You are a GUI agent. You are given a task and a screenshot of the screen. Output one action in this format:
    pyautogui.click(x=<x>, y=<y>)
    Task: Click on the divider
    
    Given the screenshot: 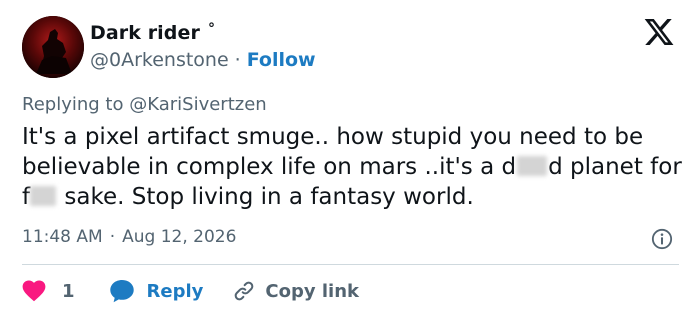 What is the action you would take?
    pyautogui.click(x=350, y=264)
    